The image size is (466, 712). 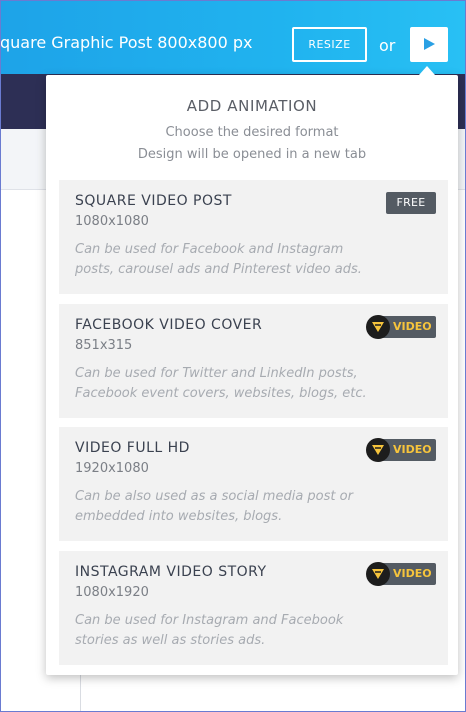 I want to click on or-label: or, so click(x=387, y=45).